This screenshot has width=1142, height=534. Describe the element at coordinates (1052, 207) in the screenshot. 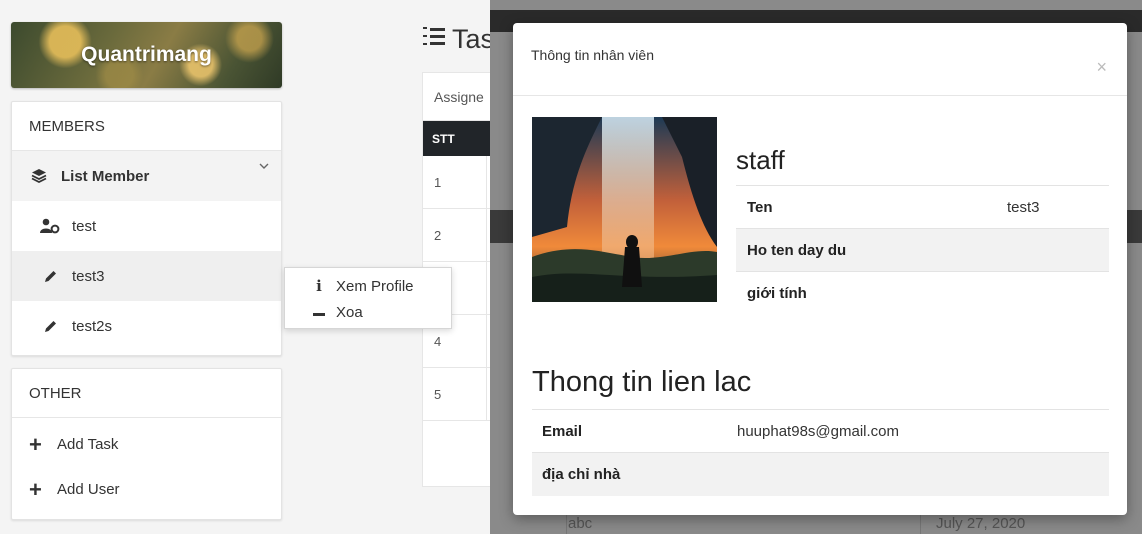

I see `detail-value: test3` at that location.